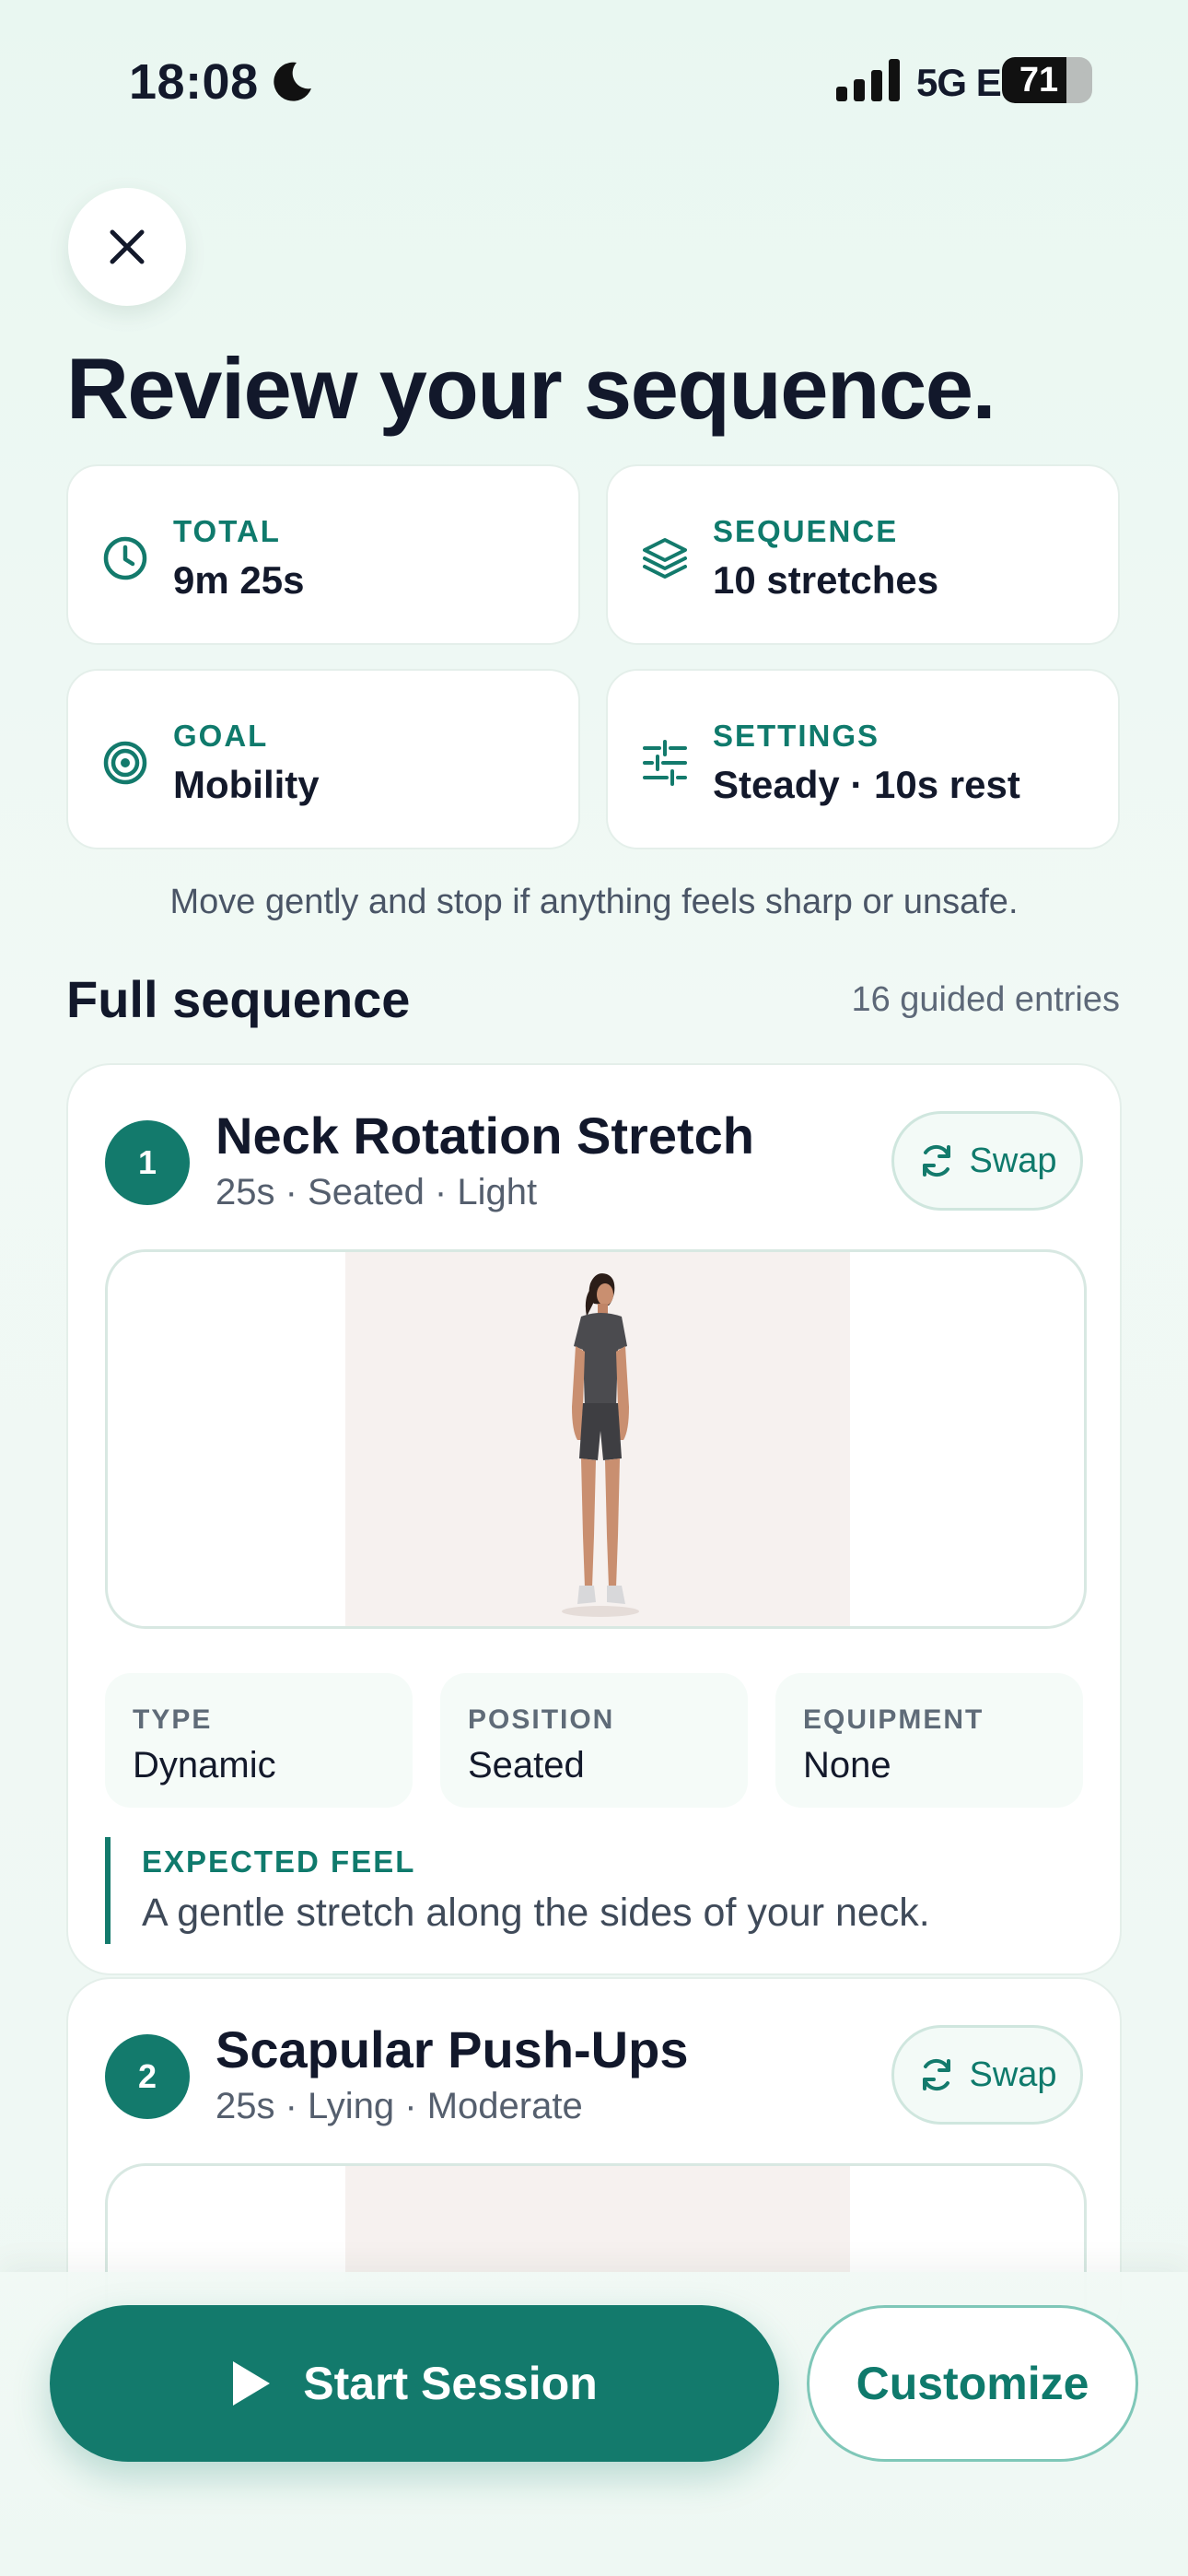 Image resolution: width=1188 pixels, height=2576 pixels. What do you see at coordinates (292, 81) in the screenshot?
I see `moon-icon` at bounding box center [292, 81].